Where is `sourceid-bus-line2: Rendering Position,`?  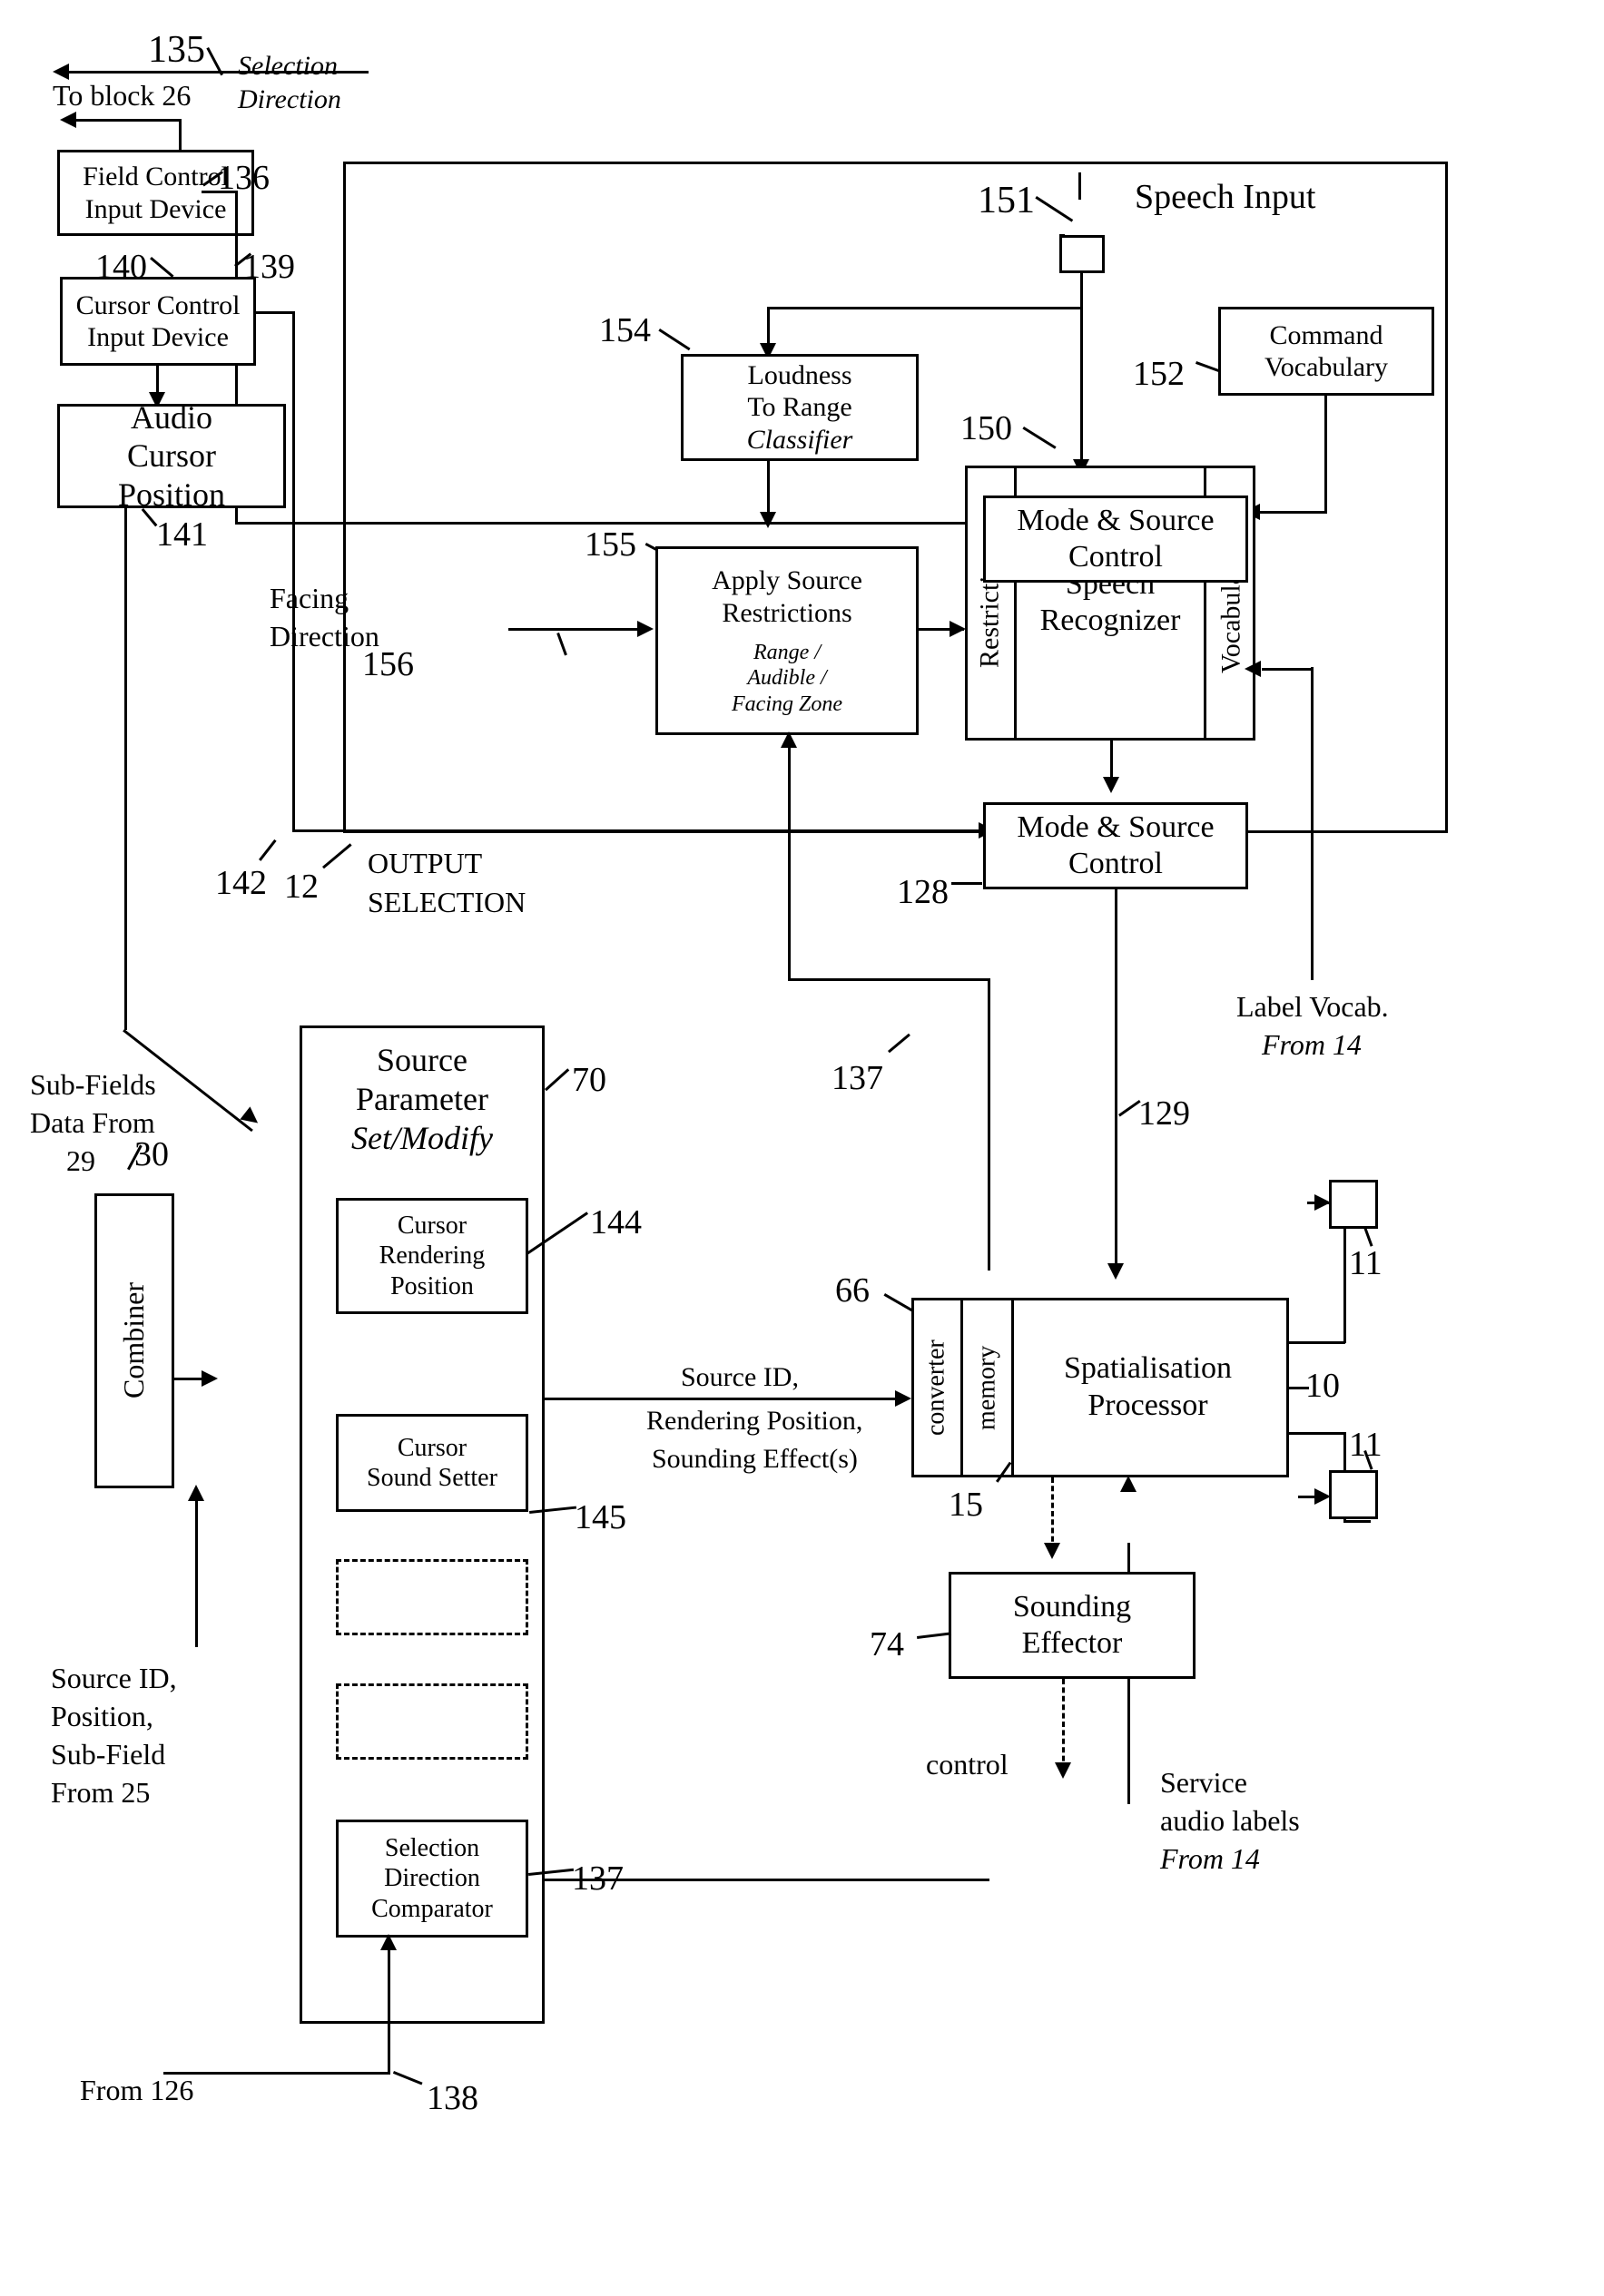 sourceid-bus-line2: Rendering Position, is located at coordinates (754, 1421).